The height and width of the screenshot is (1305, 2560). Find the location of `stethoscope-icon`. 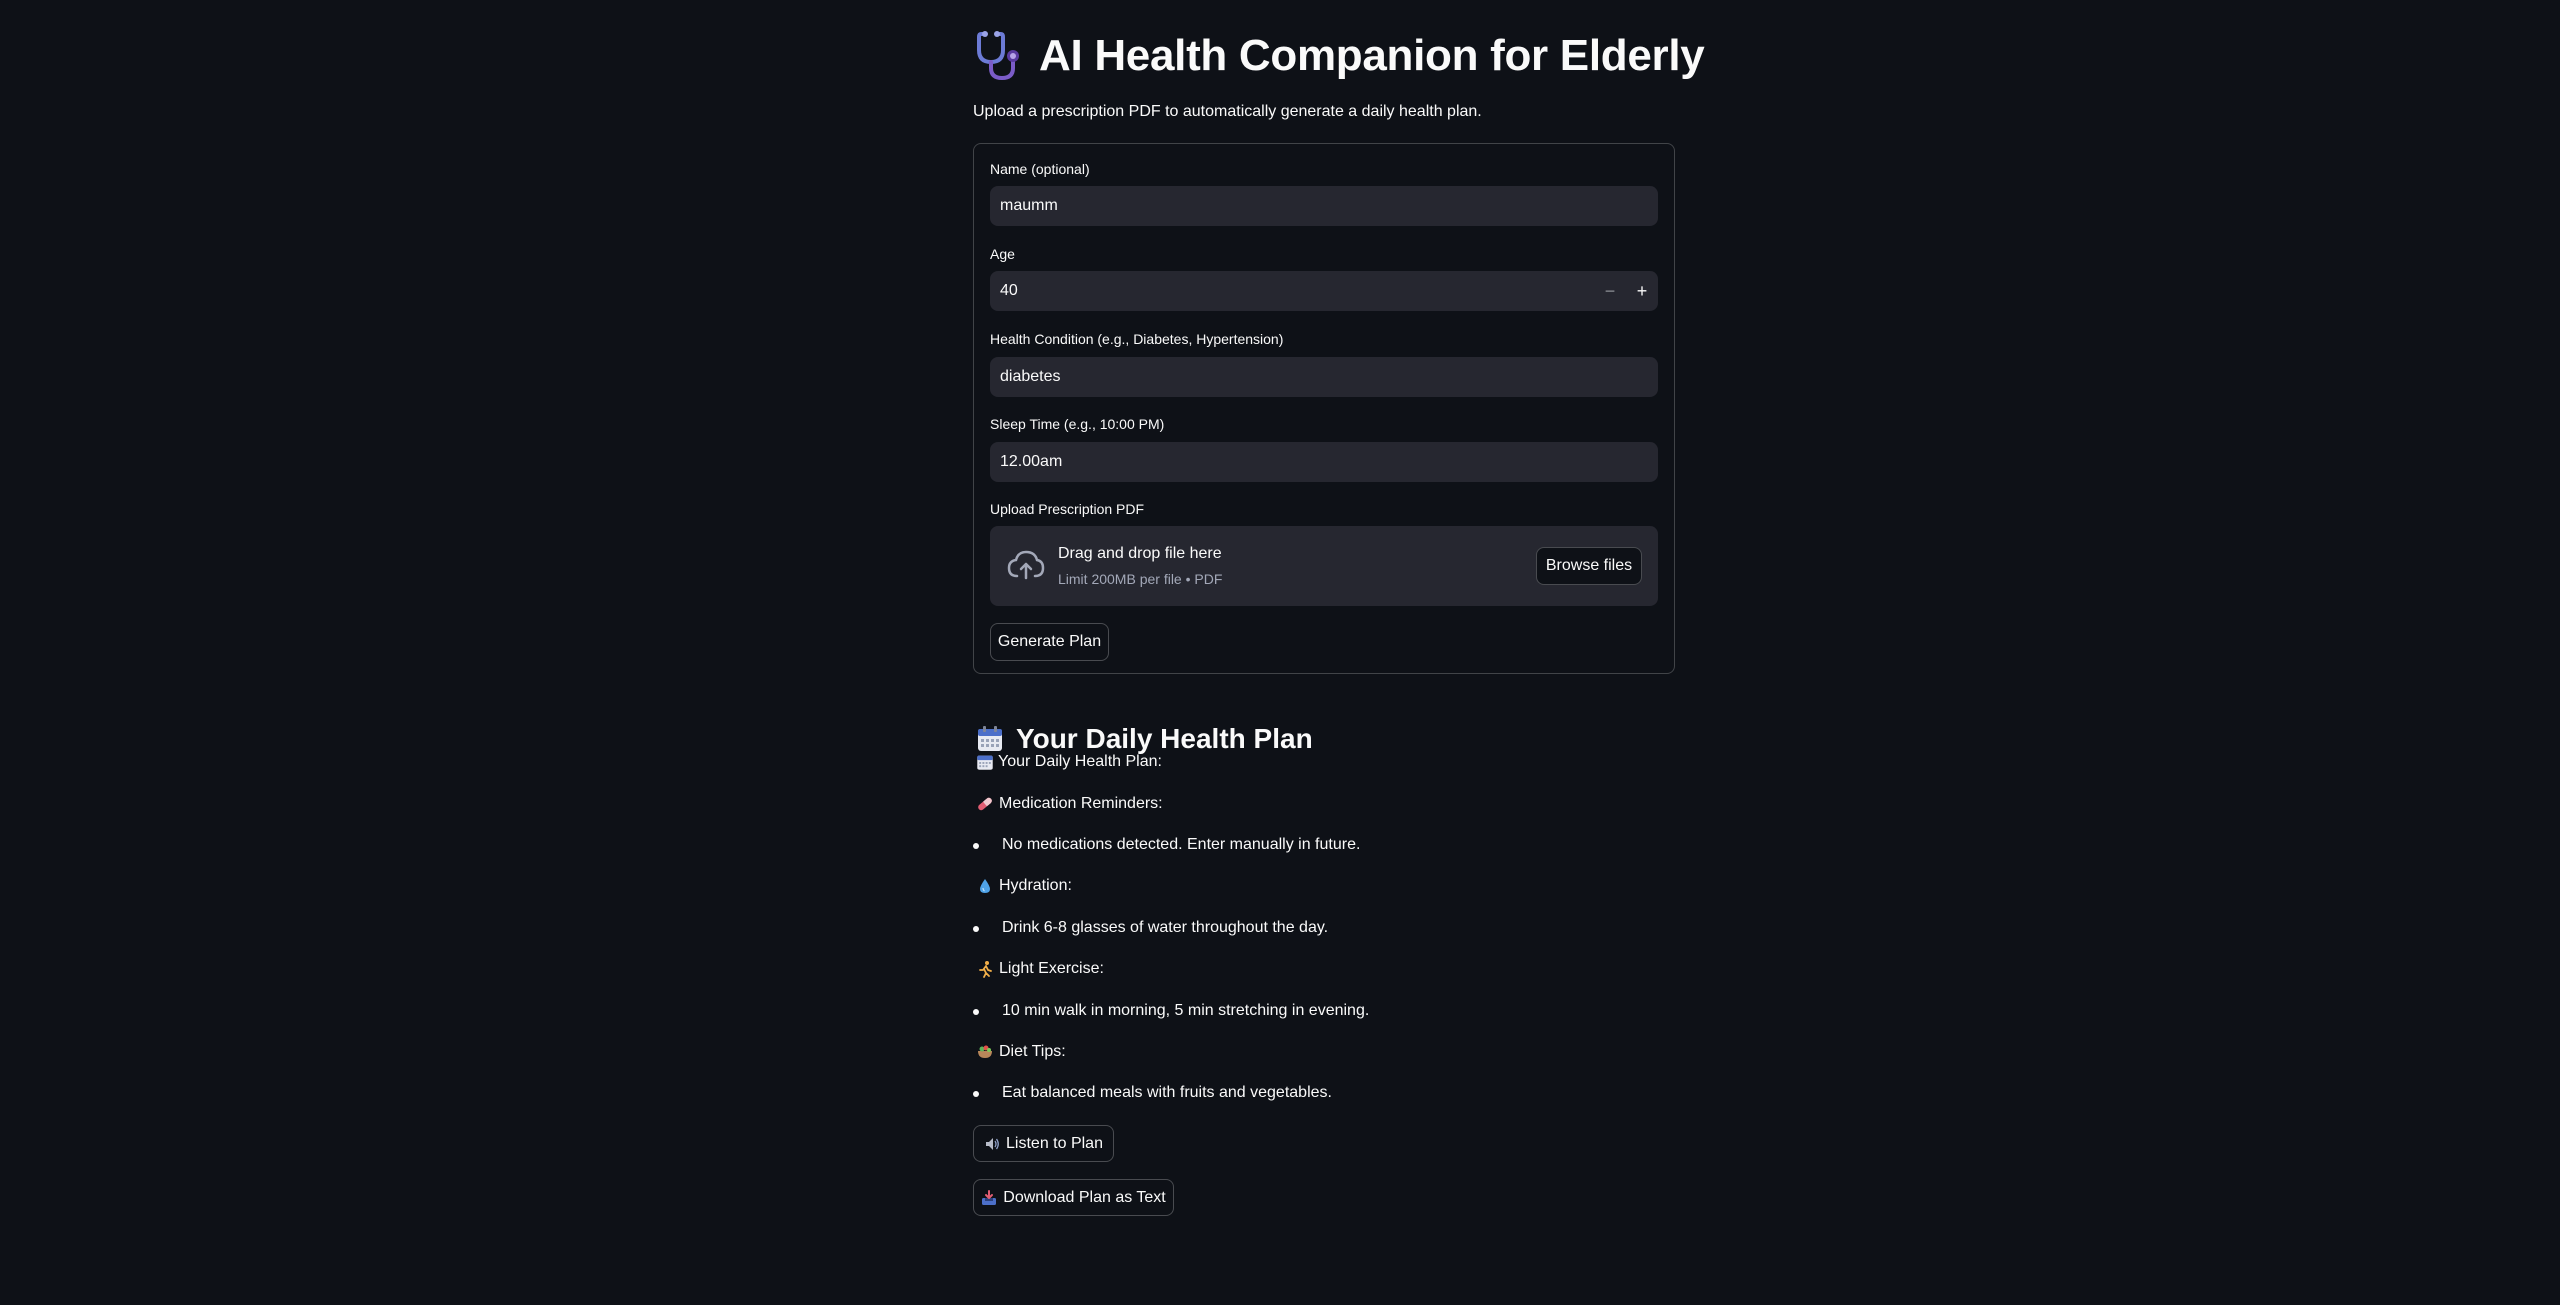

stethoscope-icon is located at coordinates (1000, 56).